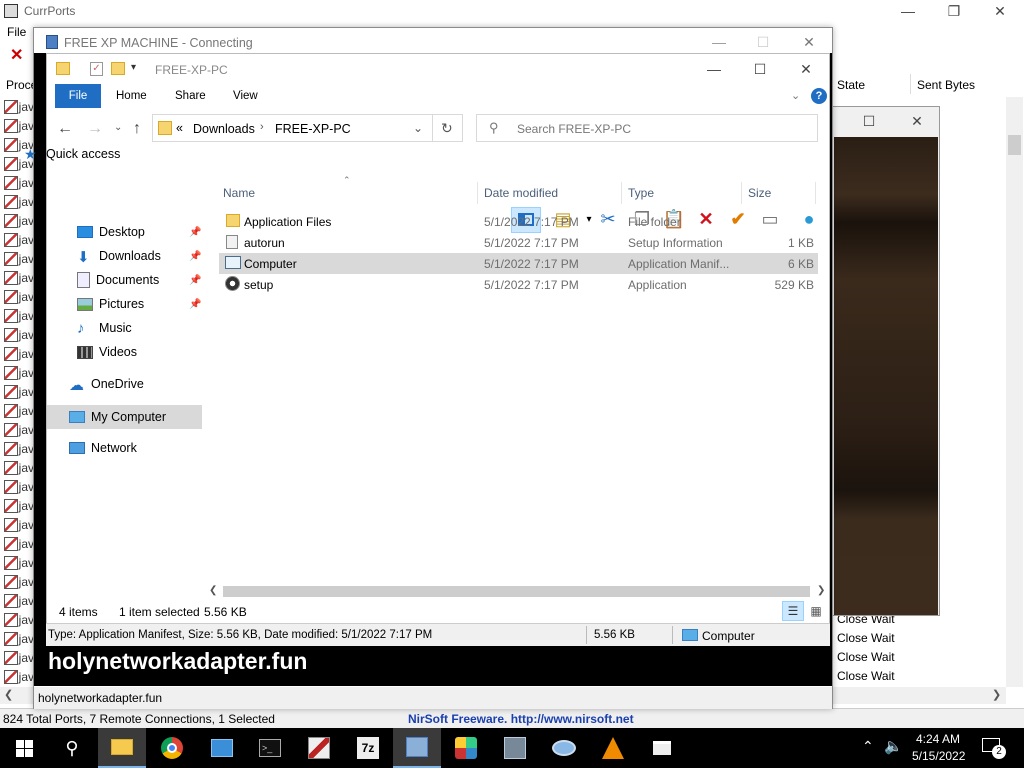  Describe the element at coordinates (1014, 145) in the screenshot. I see `scrollbar-thumb` at that location.